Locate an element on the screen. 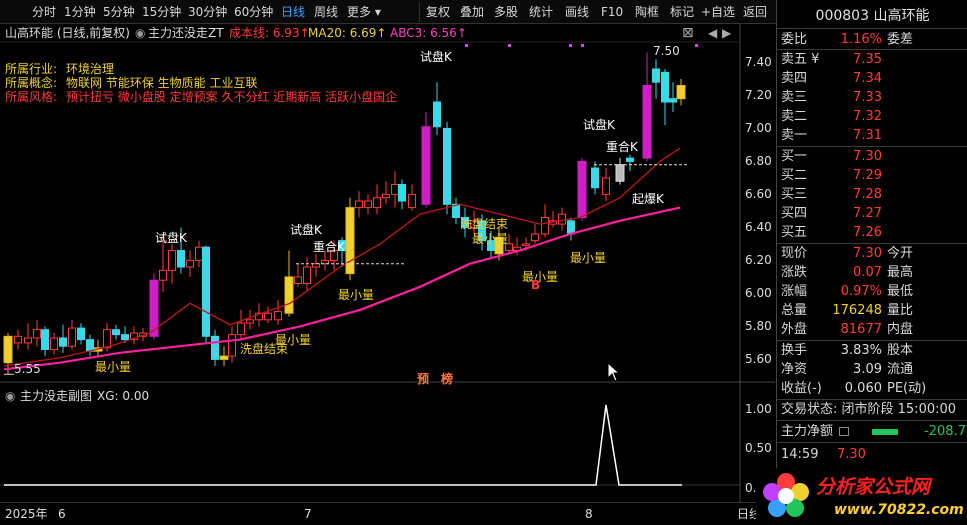 Image resolution: width=967 pixels, height=525 pixels. stat-row: 净资 3.09 流通 is located at coordinates (847, 369).